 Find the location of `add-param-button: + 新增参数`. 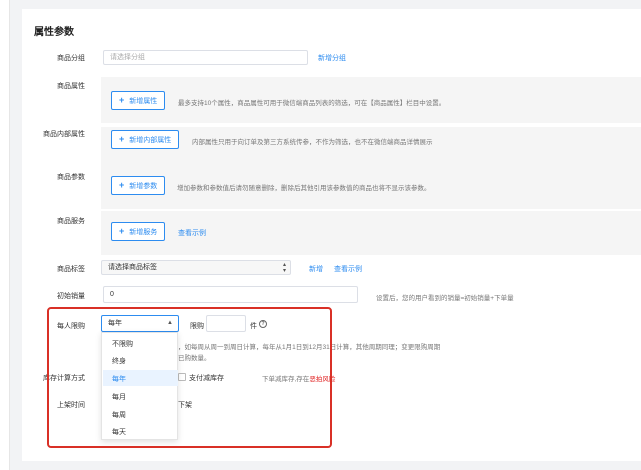

add-param-button: + 新增参数 is located at coordinates (138, 185).